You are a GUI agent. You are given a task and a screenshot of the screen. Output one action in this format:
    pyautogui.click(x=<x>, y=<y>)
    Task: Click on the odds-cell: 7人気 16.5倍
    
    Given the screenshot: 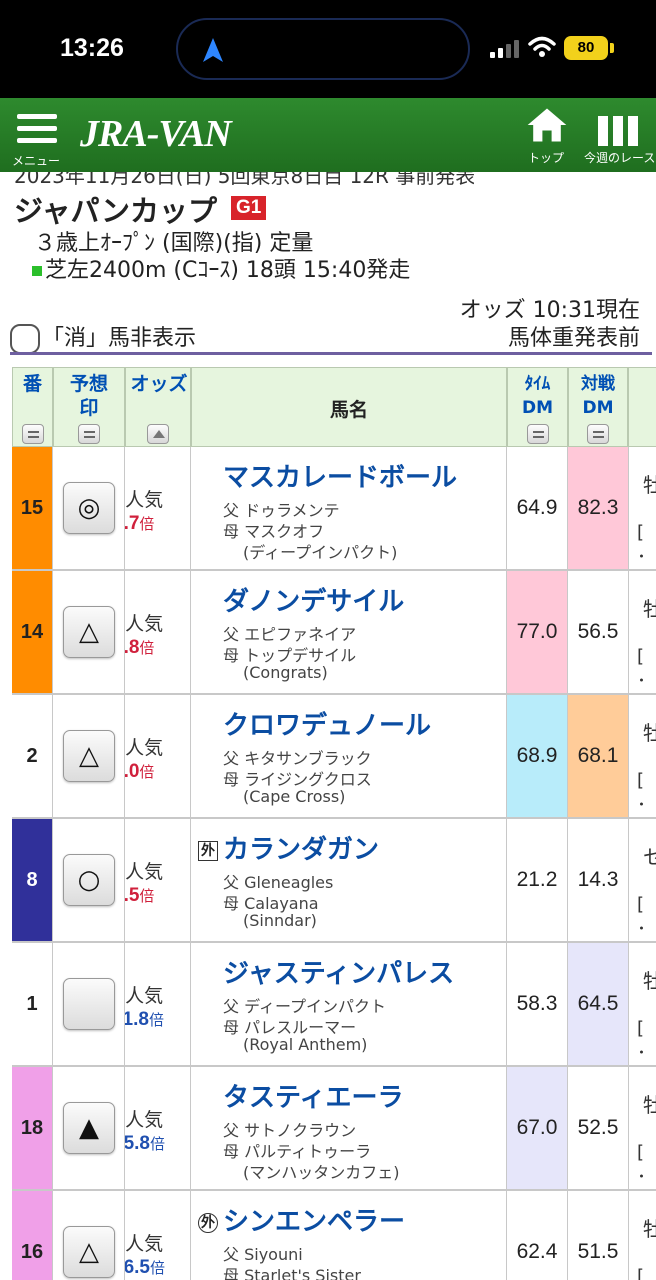 What is the action you would take?
    pyautogui.click(x=158, y=1235)
    